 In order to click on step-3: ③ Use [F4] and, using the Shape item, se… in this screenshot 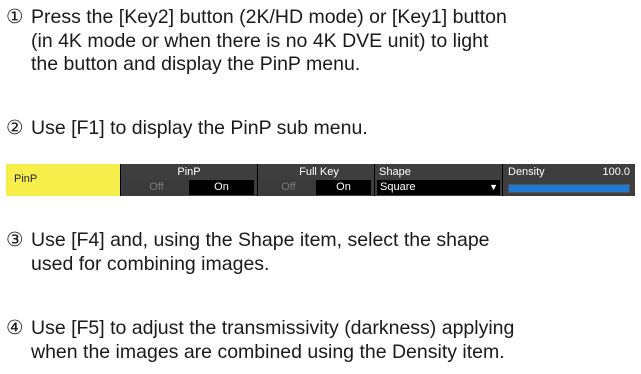, I will do `click(248, 252)`.